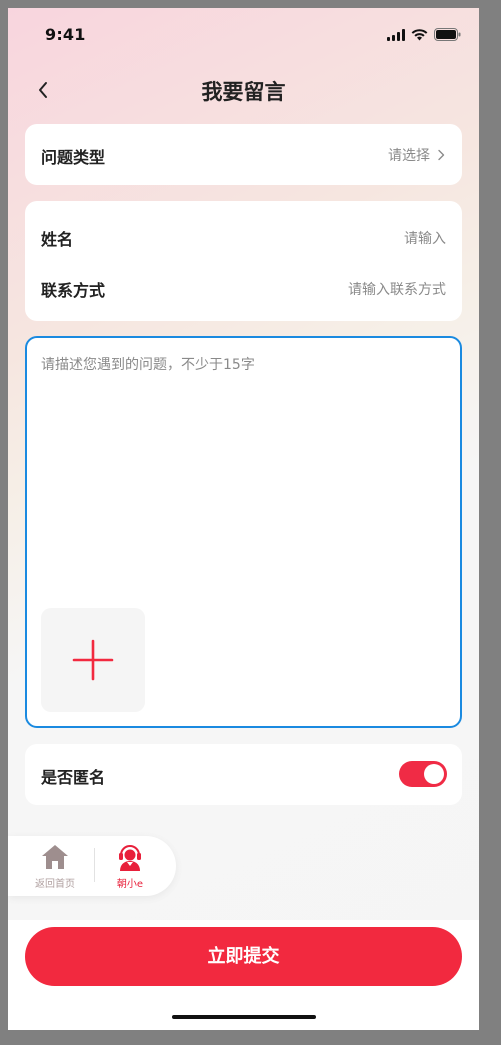 This screenshot has width=501, height=1045. Describe the element at coordinates (243, 36) in the screenshot. I see `status-bar: 9:41` at that location.